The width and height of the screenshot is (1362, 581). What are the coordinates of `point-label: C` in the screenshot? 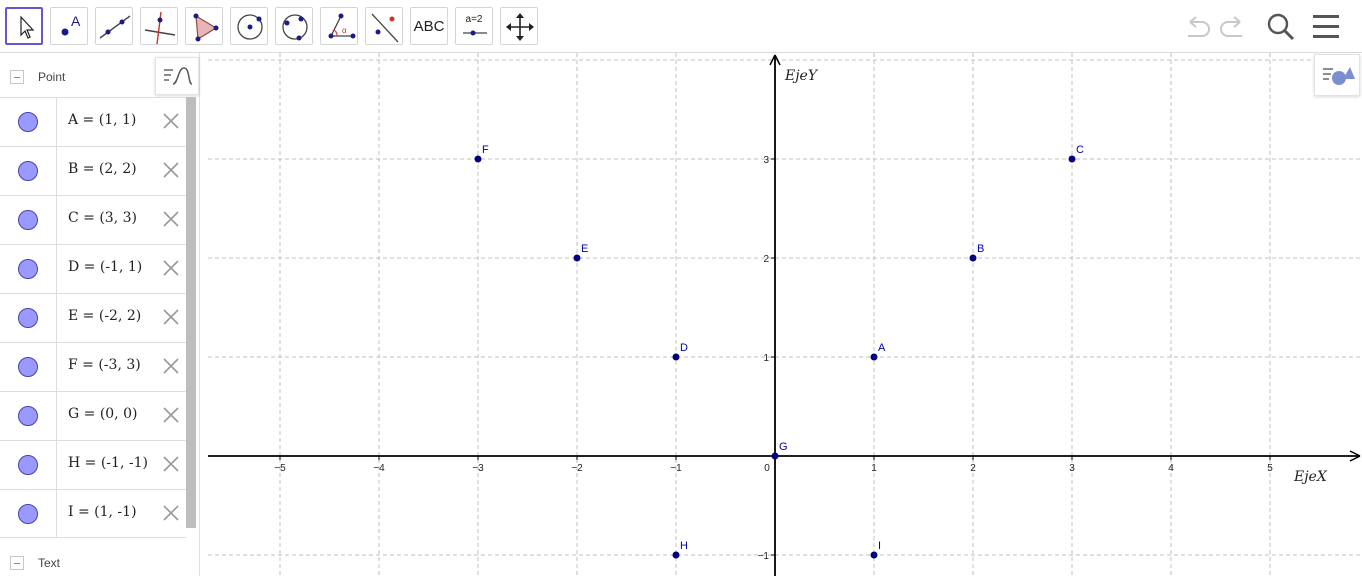 It's located at (1080, 150).